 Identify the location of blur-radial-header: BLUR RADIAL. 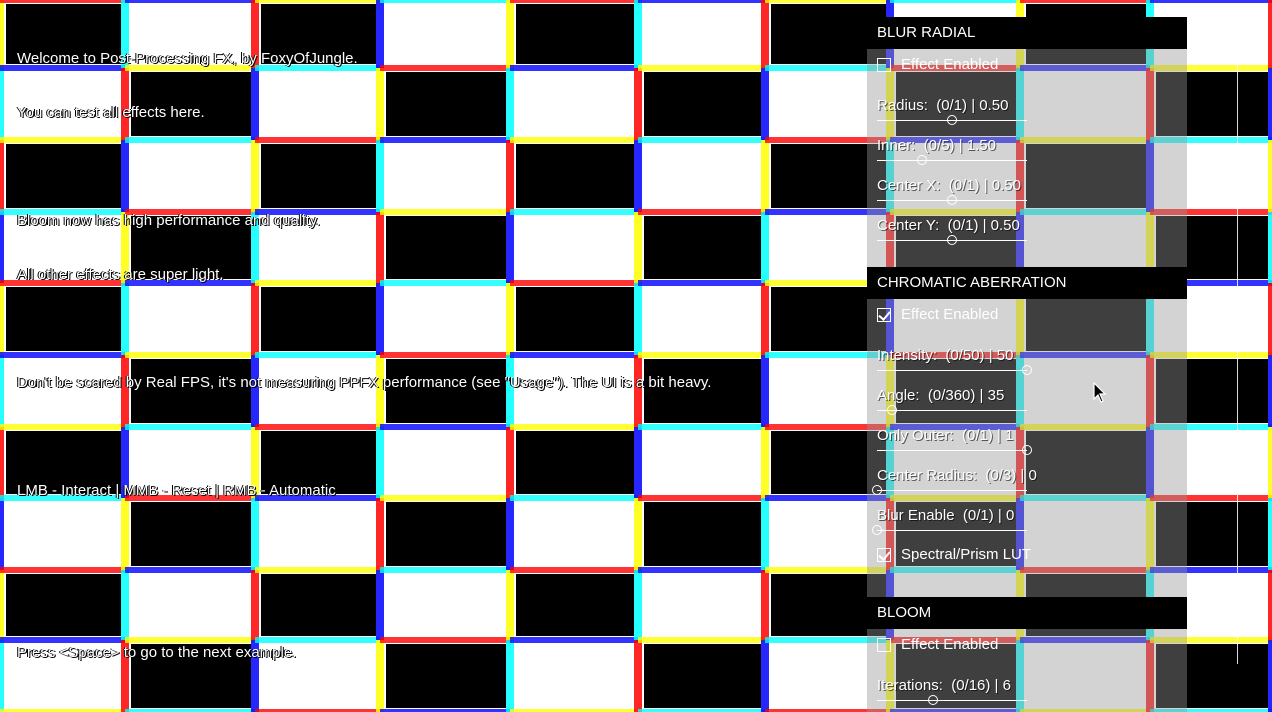
(1027, 33).